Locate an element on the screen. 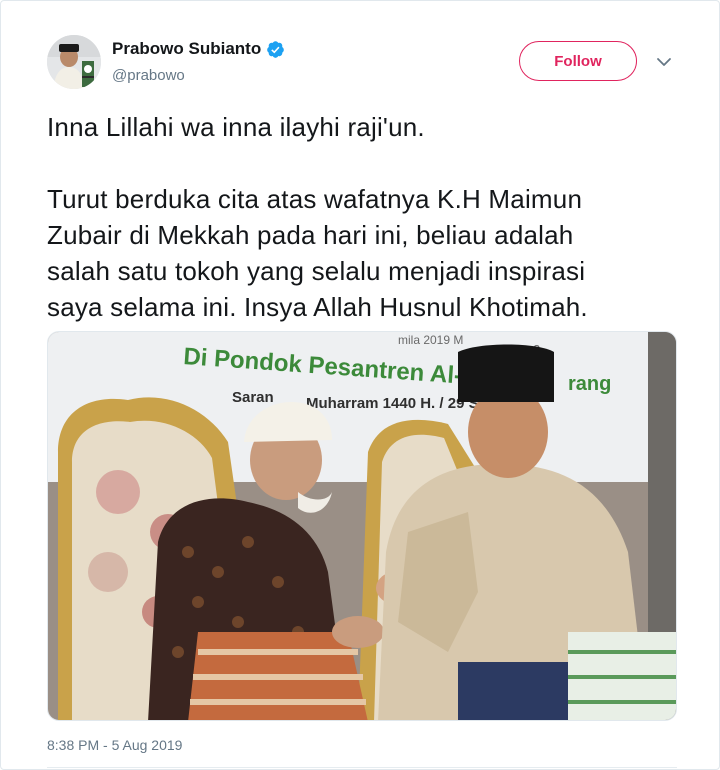 The height and width of the screenshot is (770, 720). follow-button: Follow is located at coordinates (578, 61).